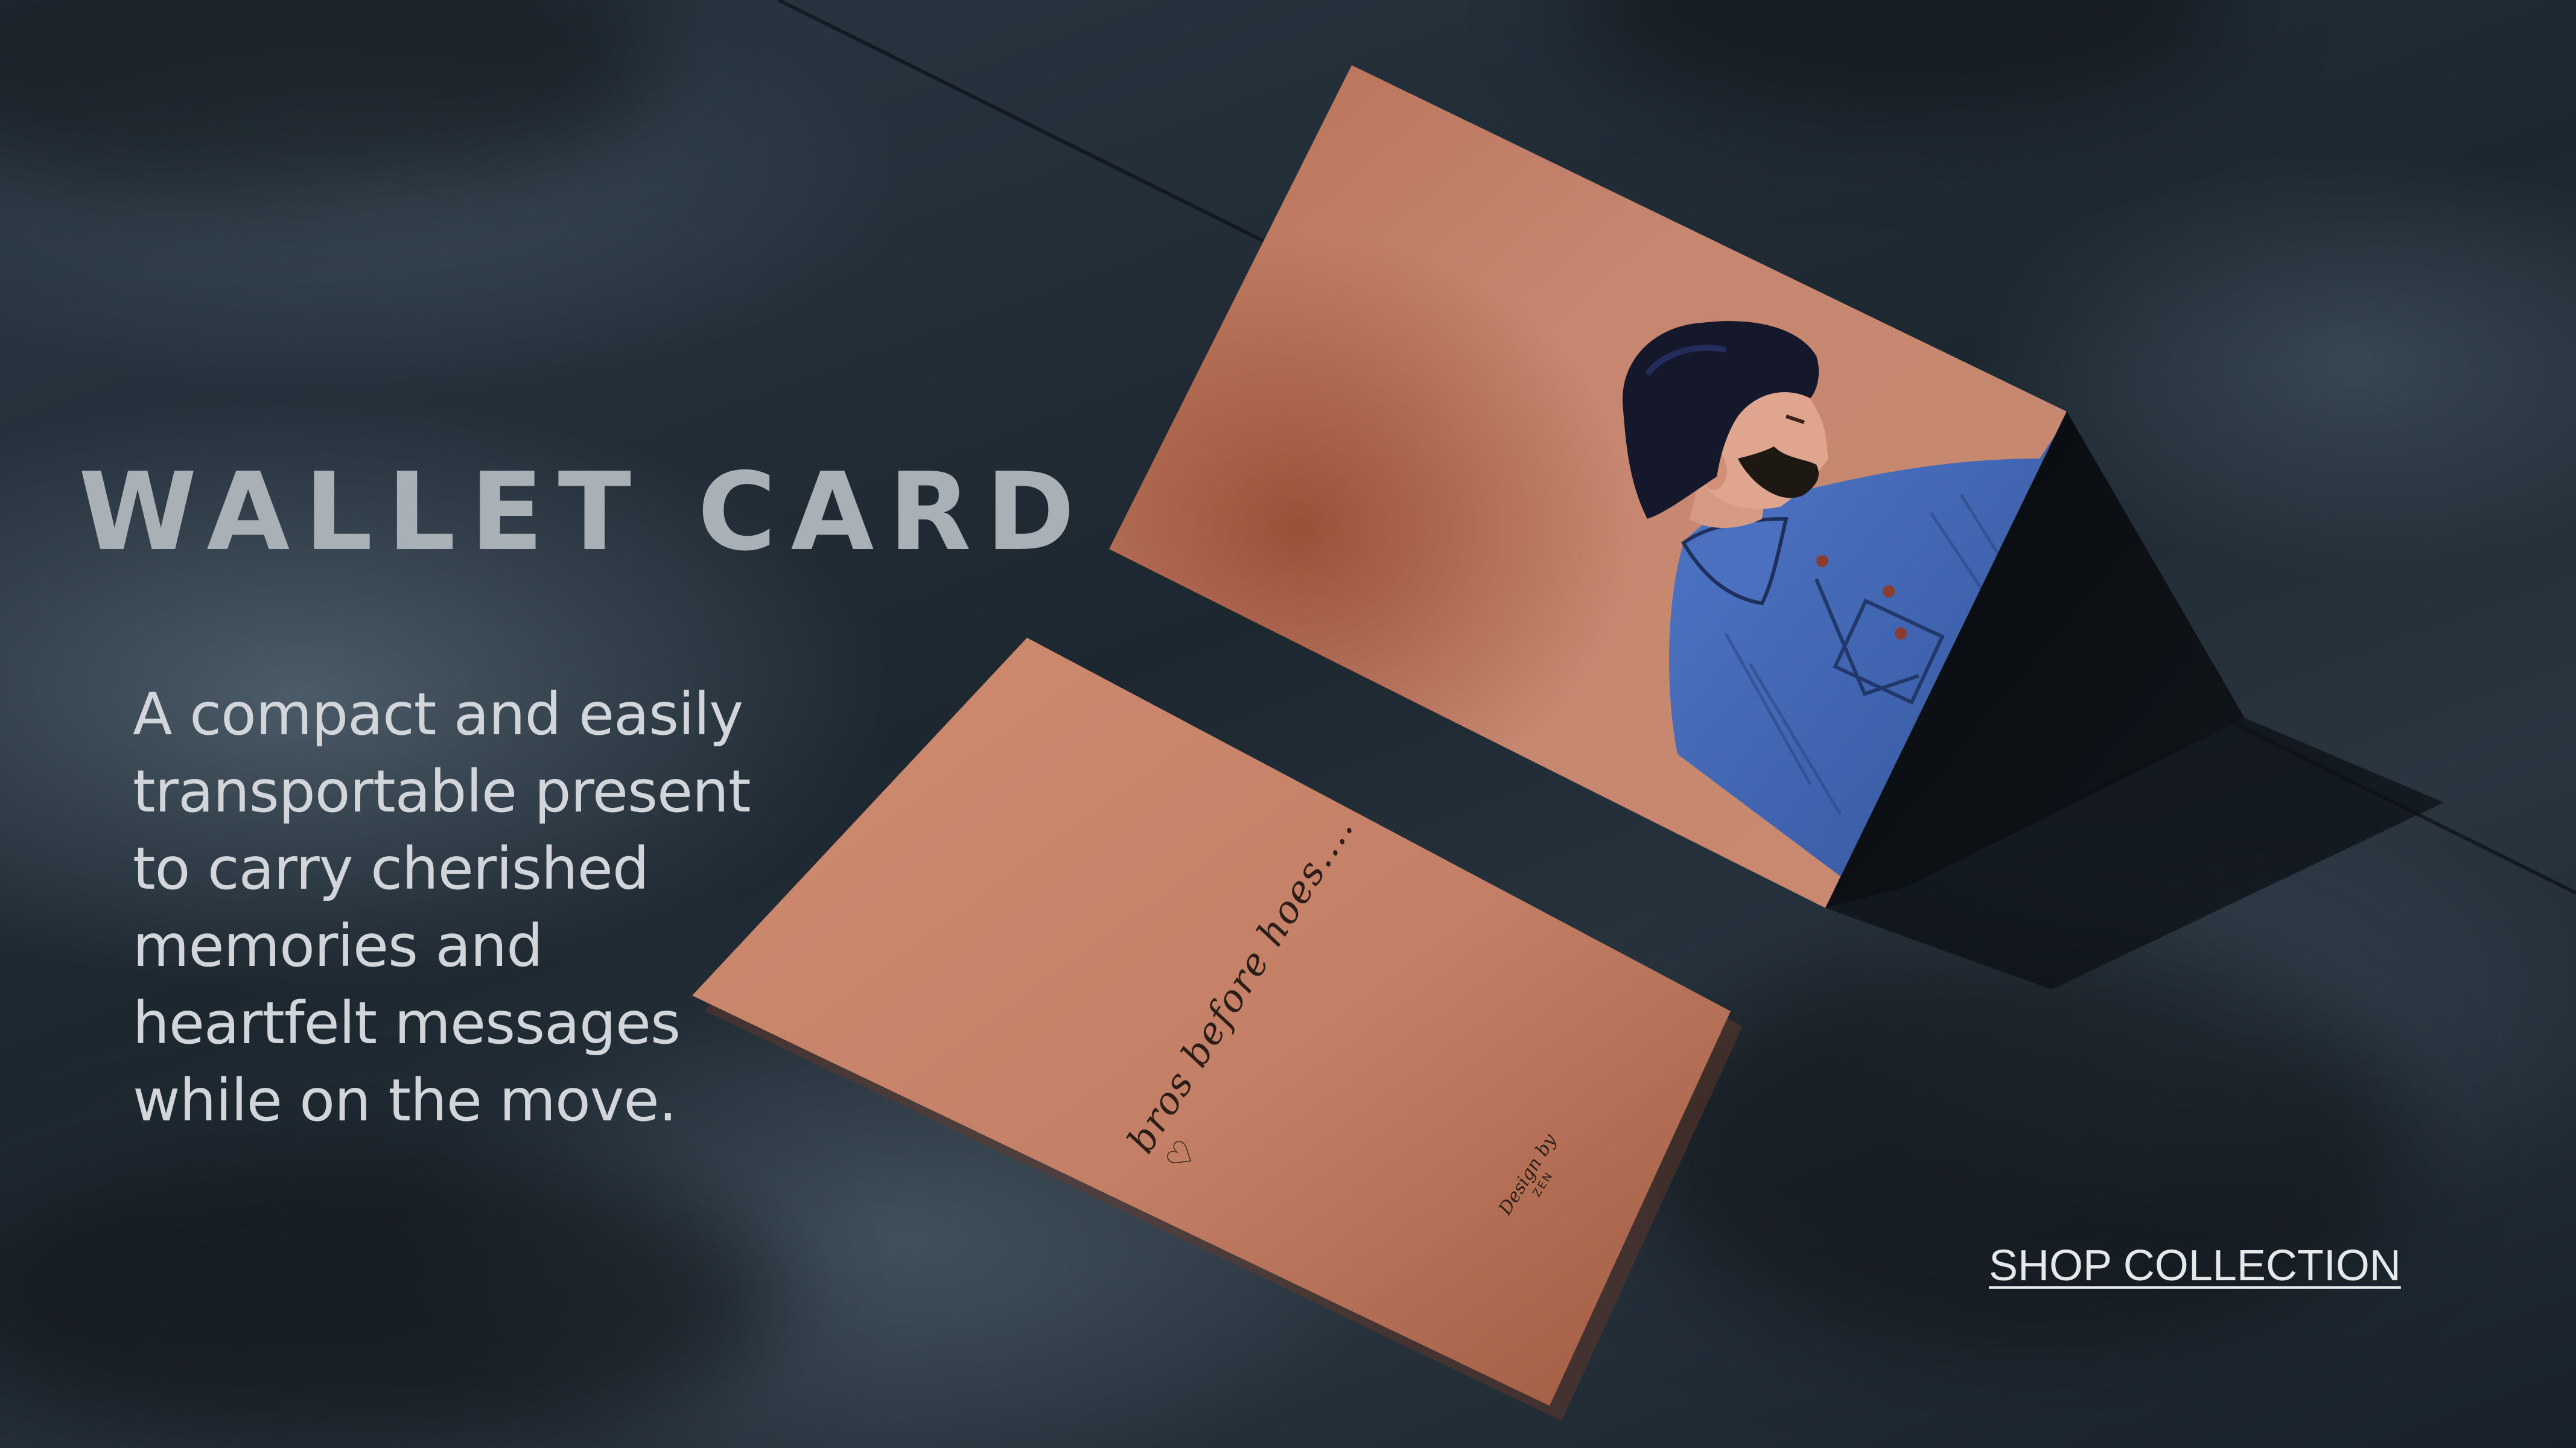  I want to click on shop-collection-link: SHOP COLLECTION, so click(2195, 1266).